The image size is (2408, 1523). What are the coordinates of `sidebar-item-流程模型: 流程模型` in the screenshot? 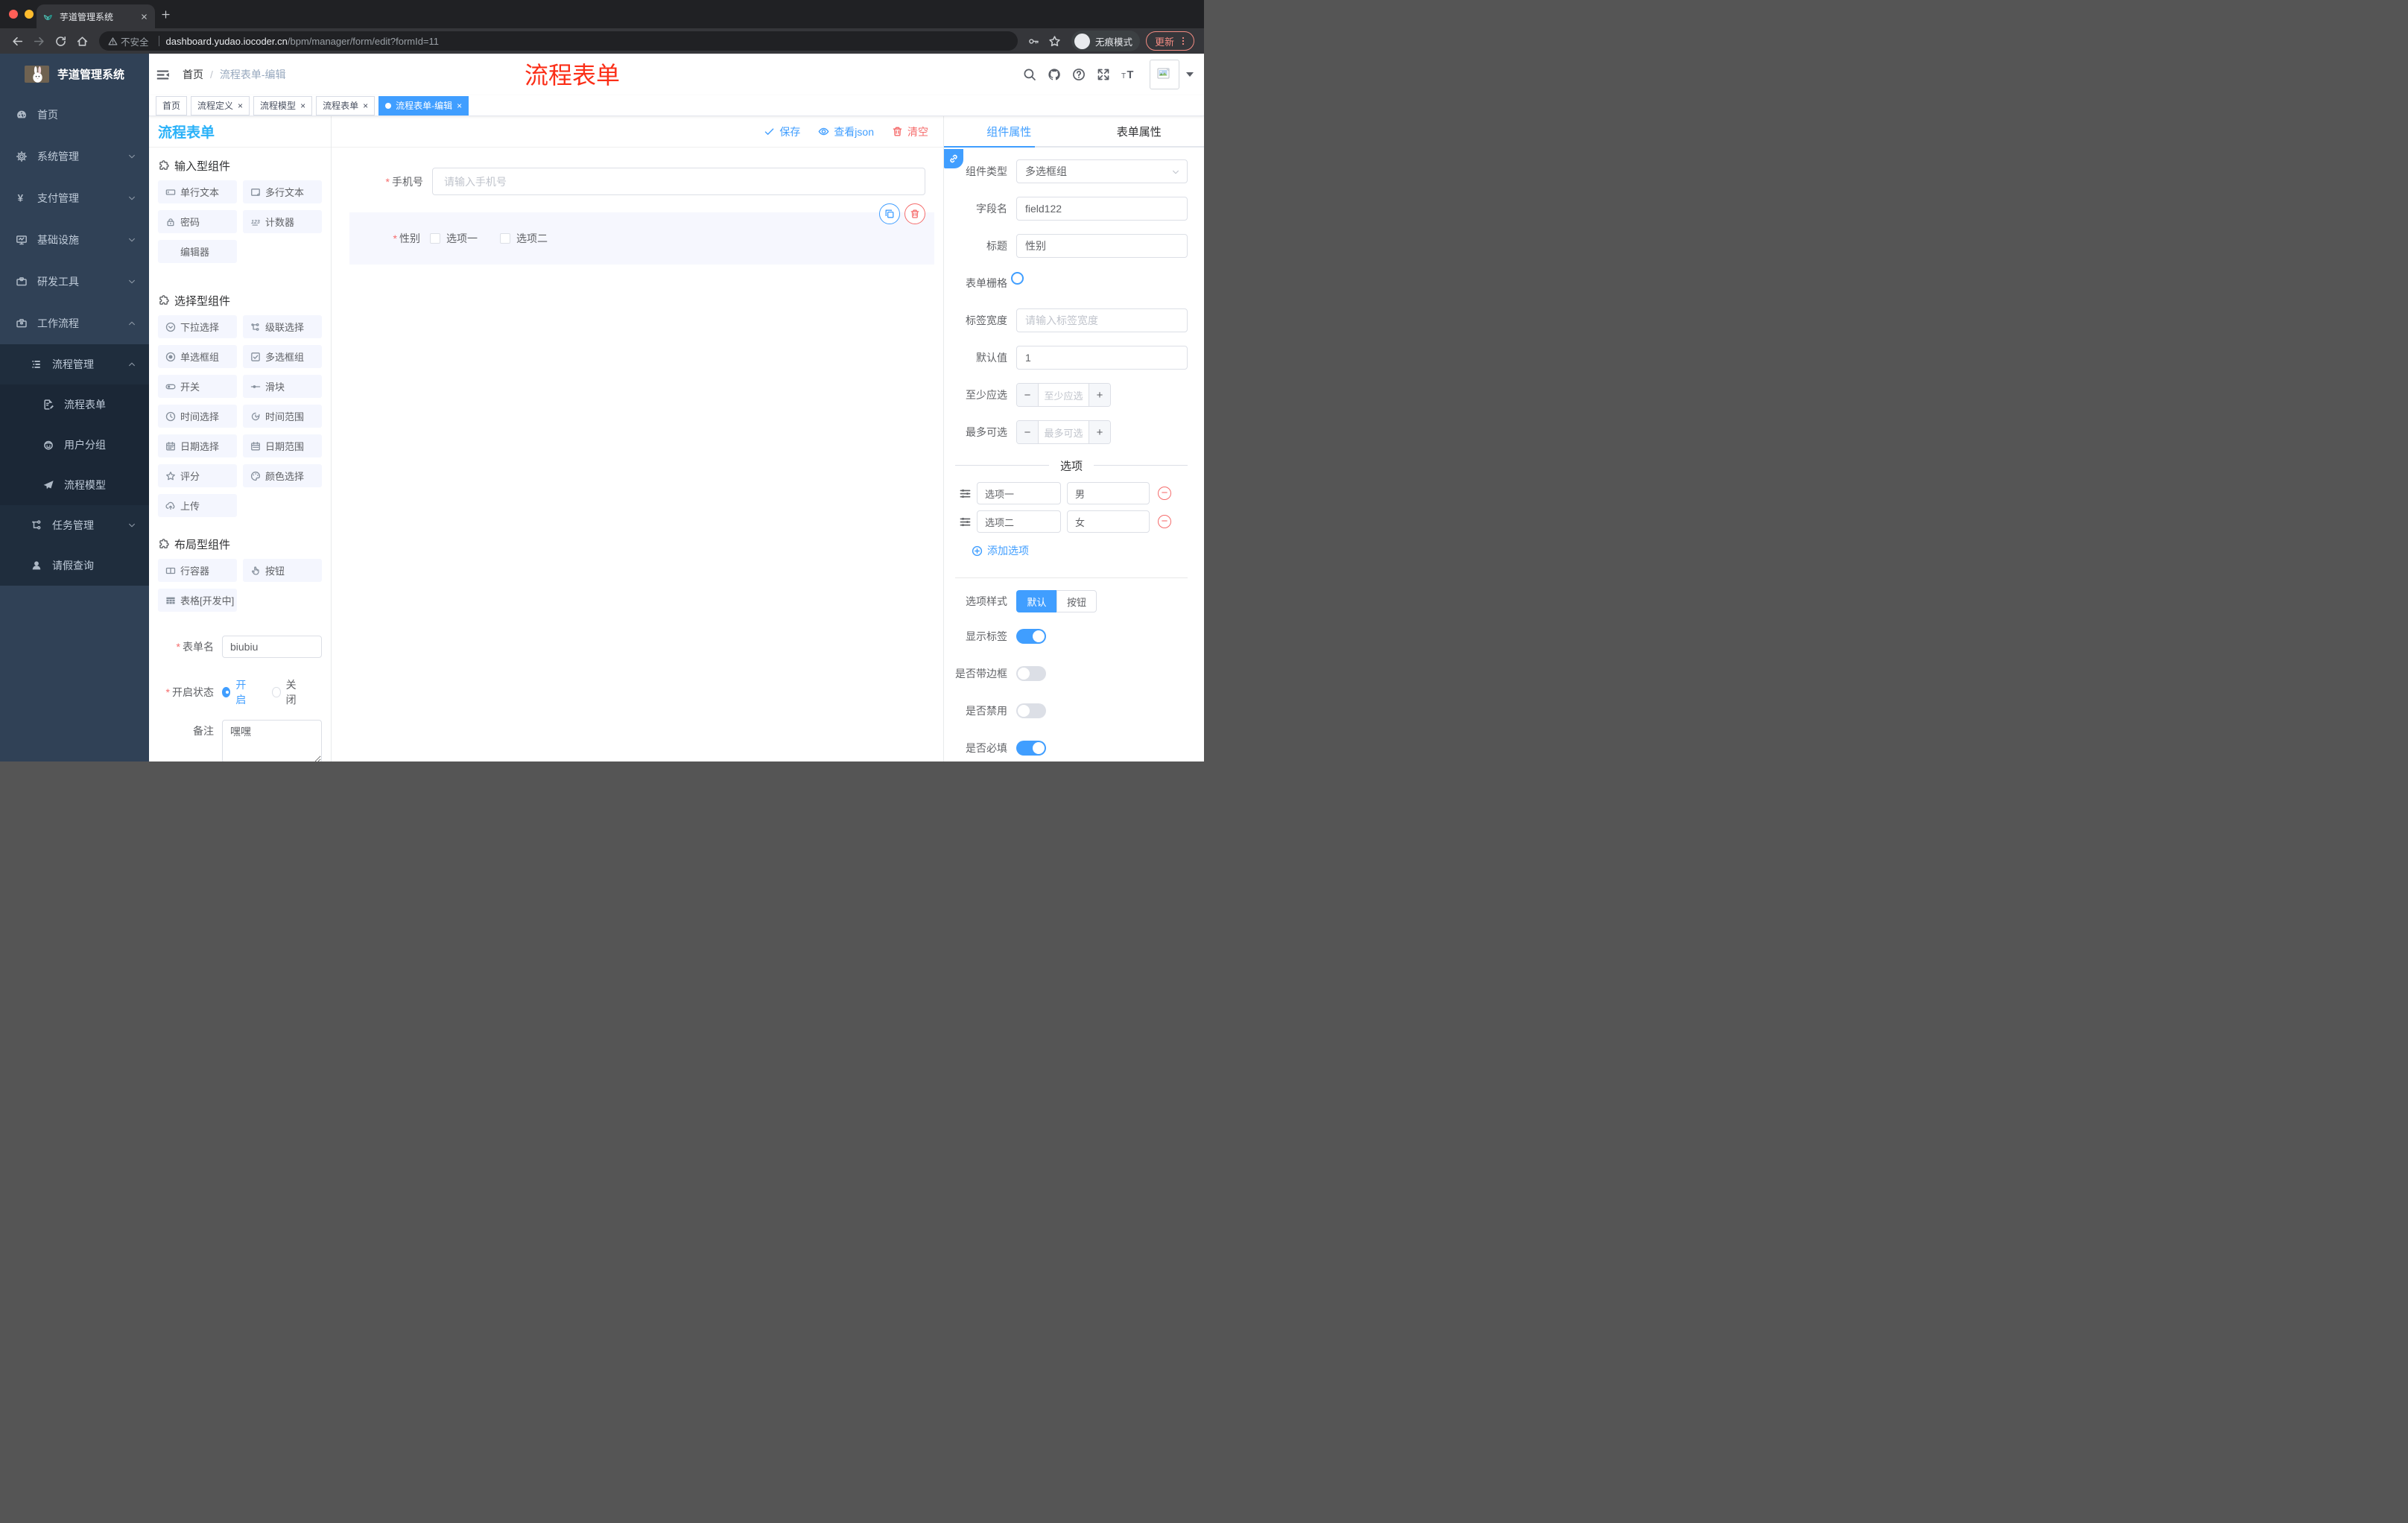 It's located at (74, 485).